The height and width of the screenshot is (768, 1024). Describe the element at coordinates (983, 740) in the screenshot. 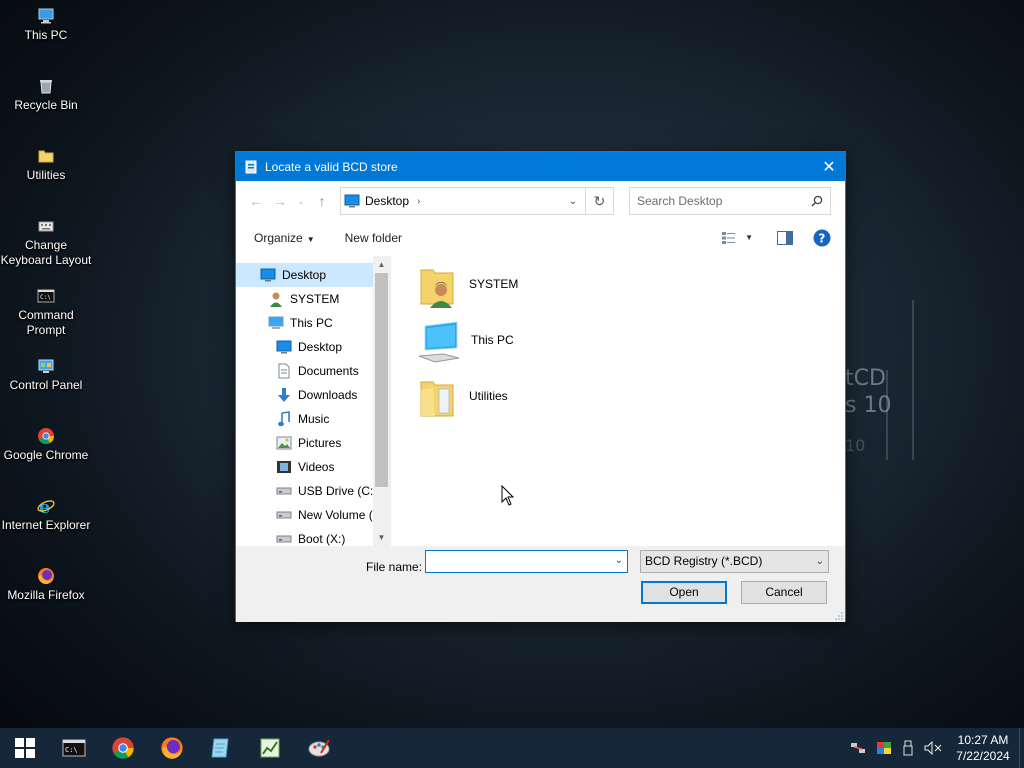

I see `clock-time: 10:27 AM` at that location.